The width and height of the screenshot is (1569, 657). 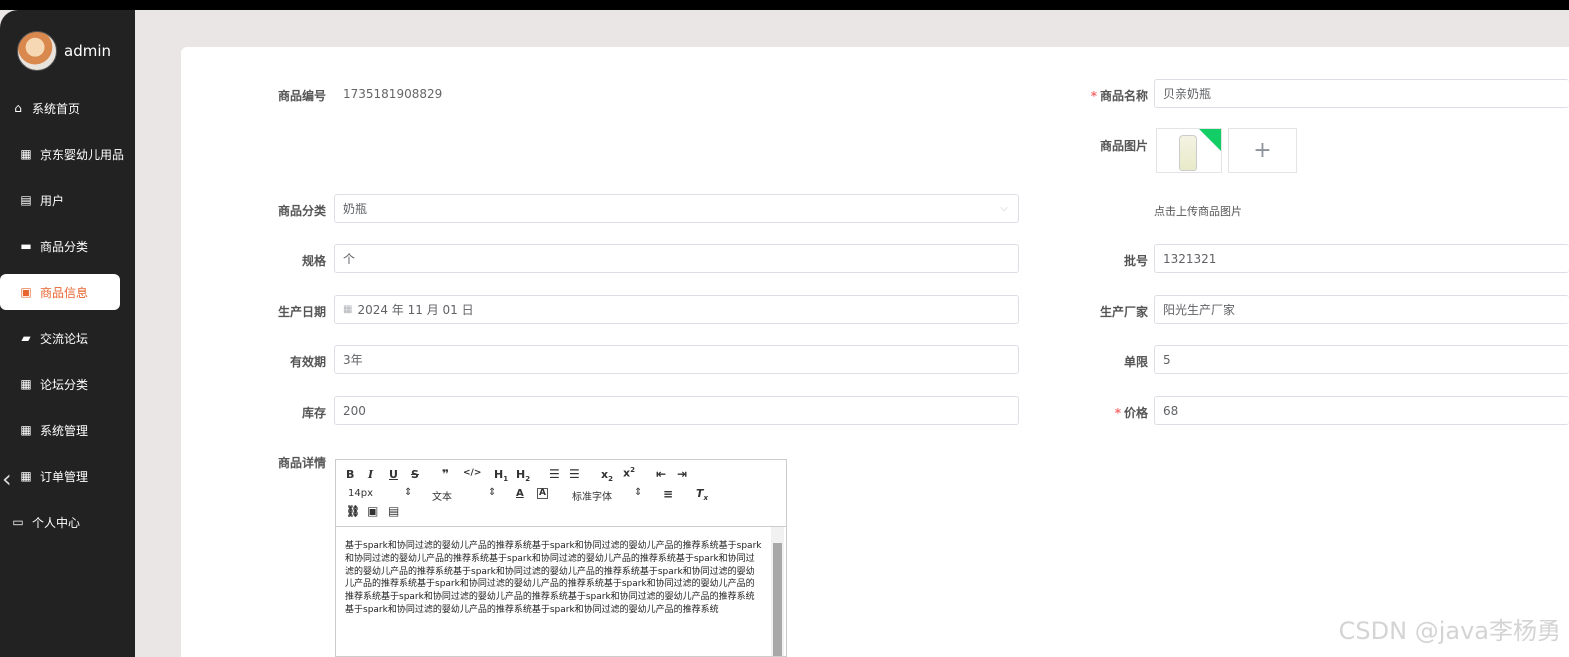 I want to click on upload-image-button: +, so click(x=1262, y=150).